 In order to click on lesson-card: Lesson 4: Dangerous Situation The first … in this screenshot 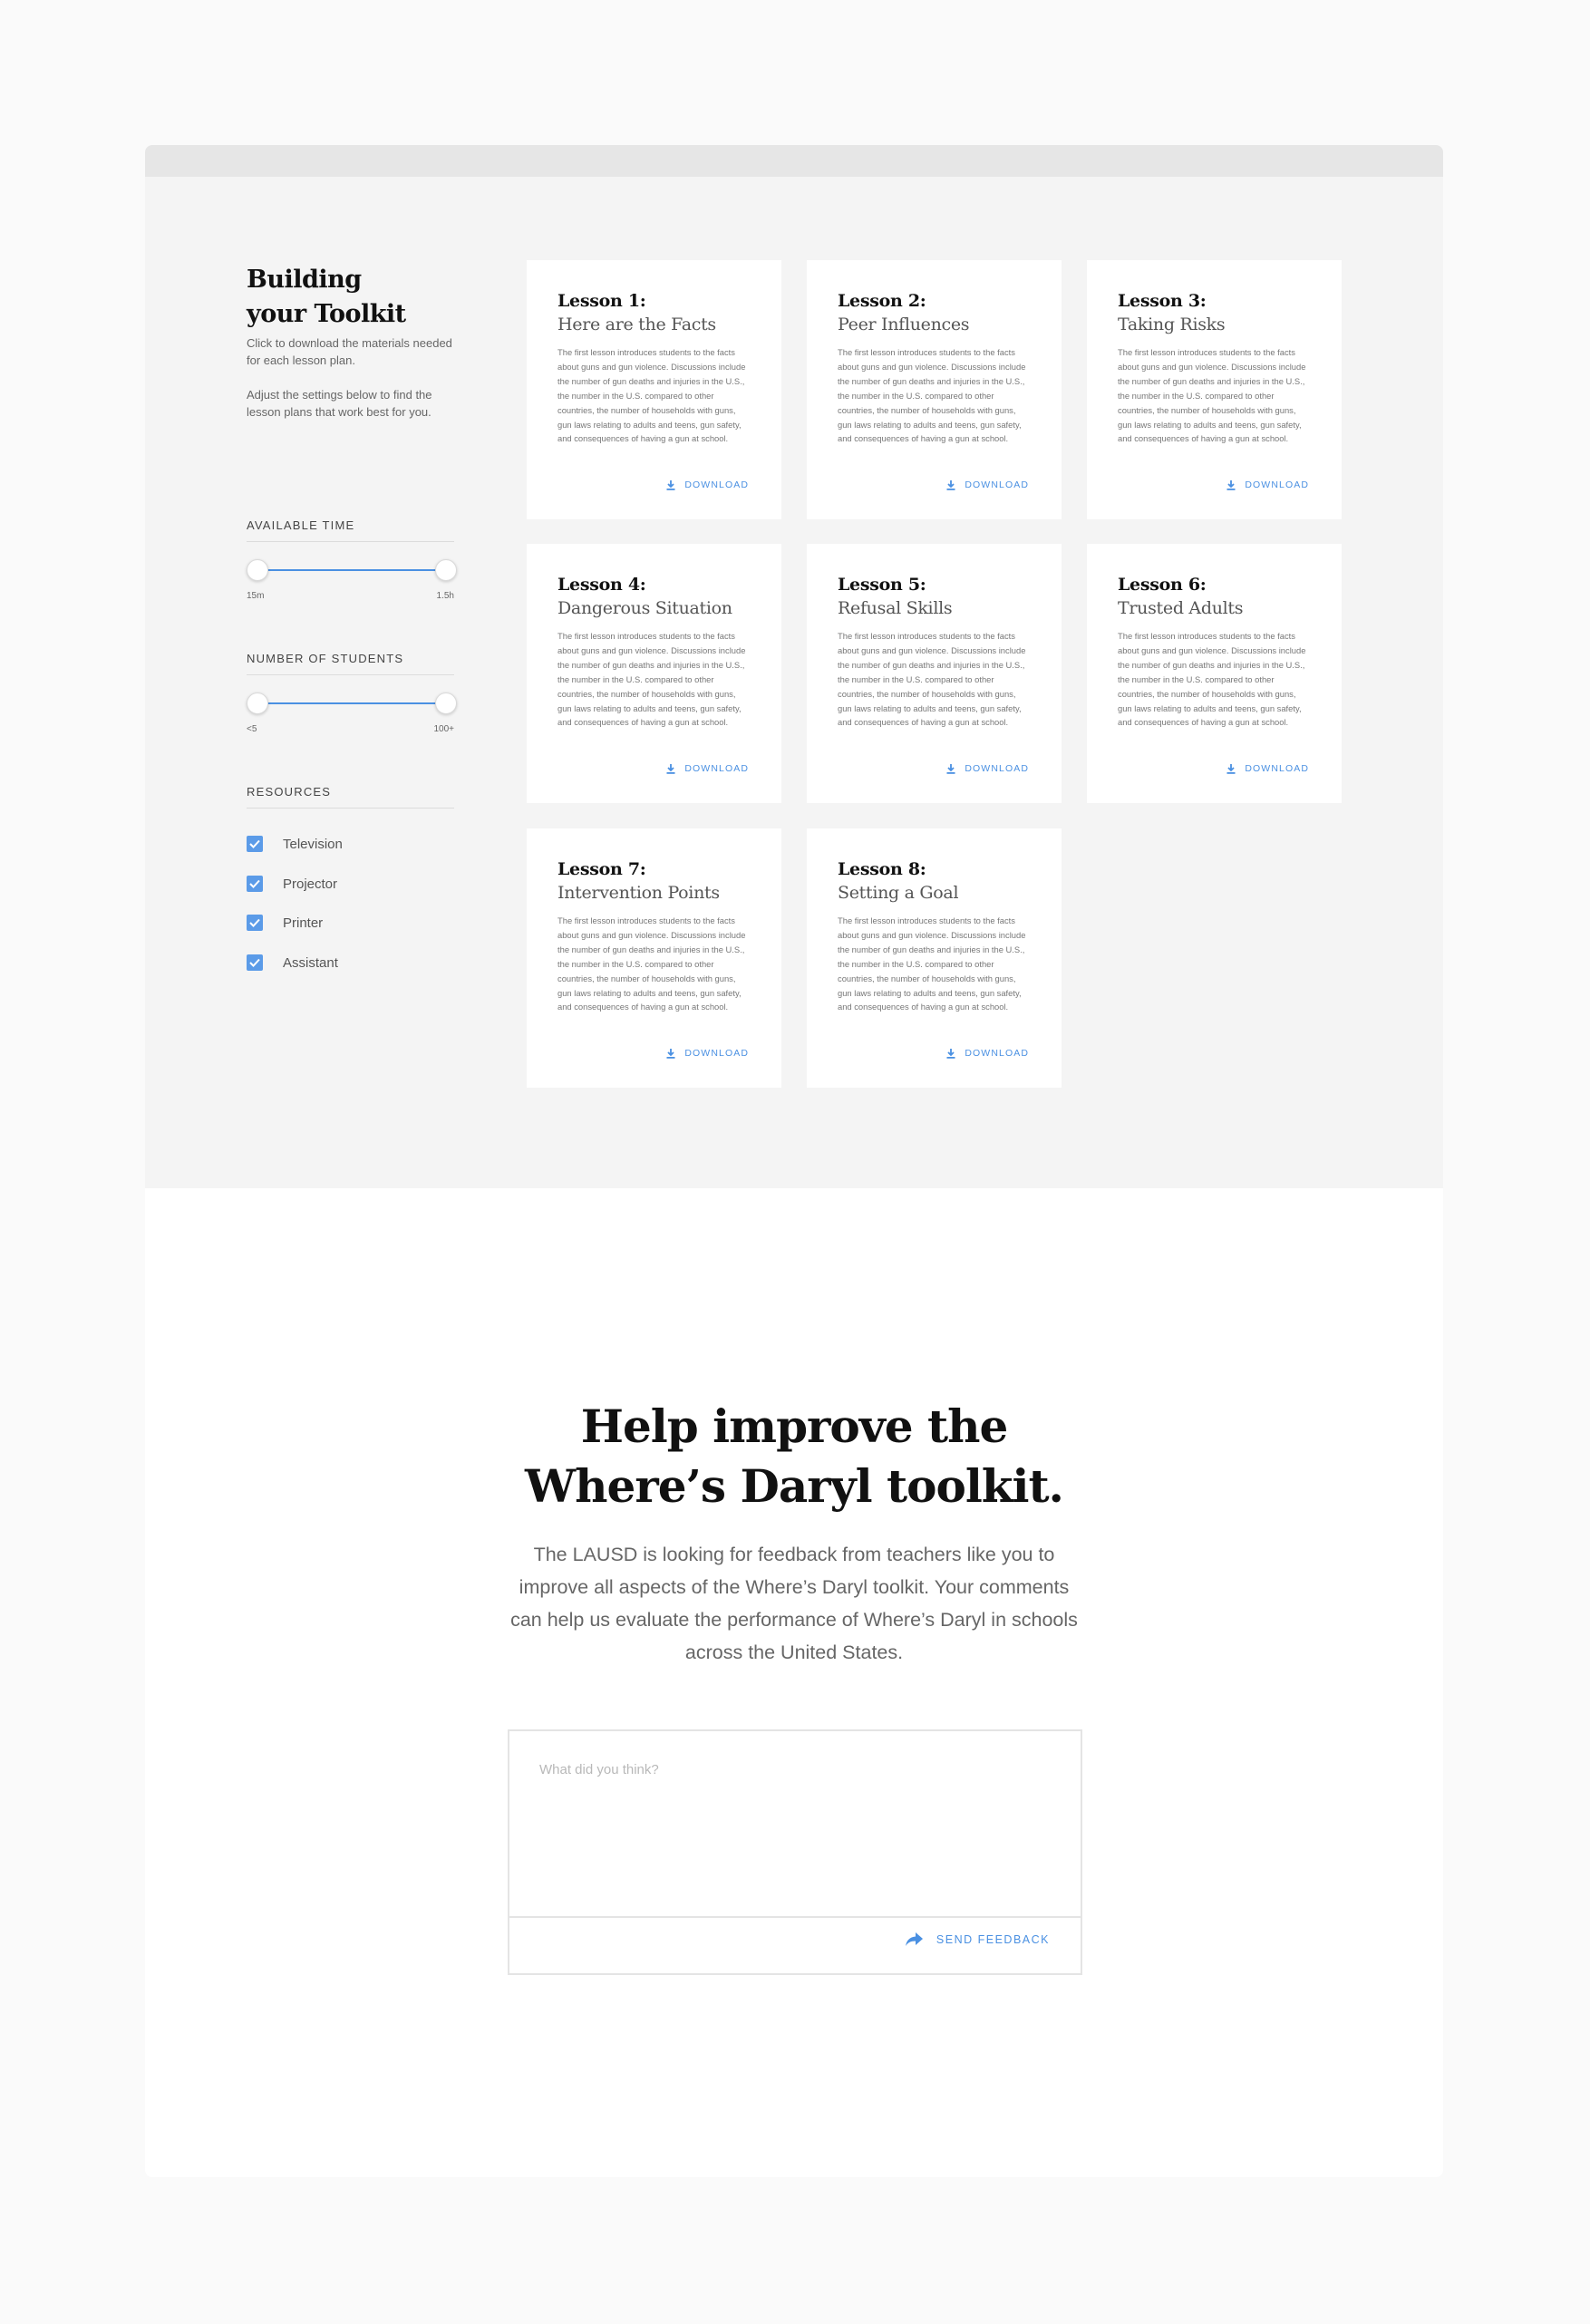, I will do `click(654, 673)`.